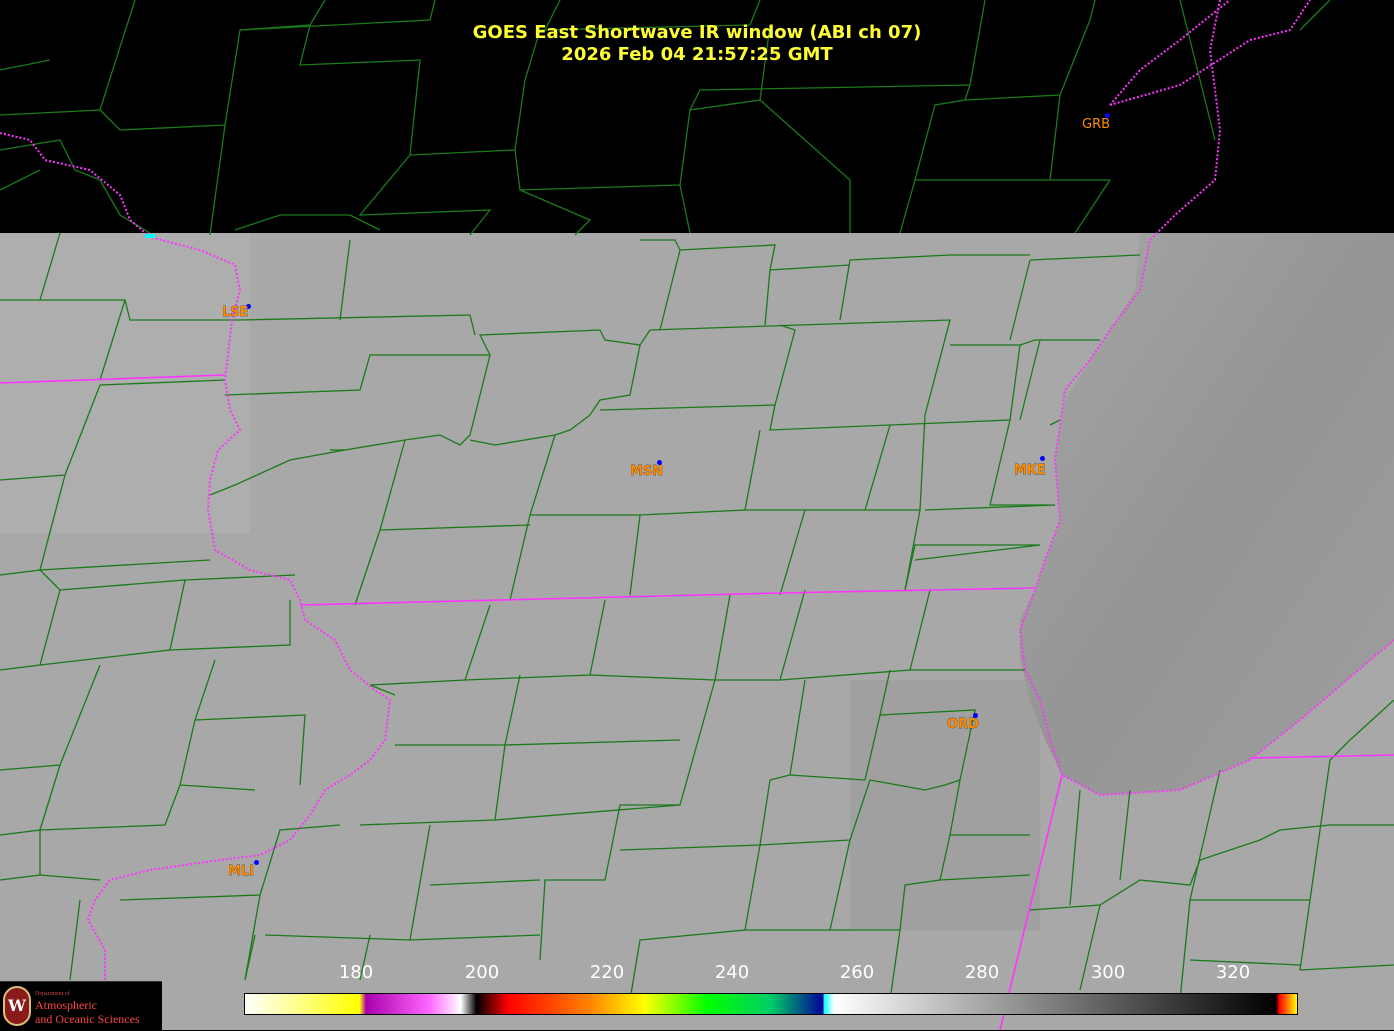 The image size is (1394, 1031). Describe the element at coordinates (482, 972) in the screenshot. I see `colorbar-tick-label: 200` at that location.